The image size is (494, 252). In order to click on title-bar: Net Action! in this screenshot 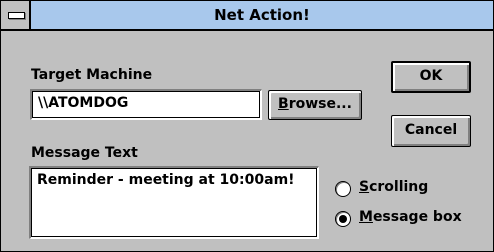, I will do `click(247, 16)`.